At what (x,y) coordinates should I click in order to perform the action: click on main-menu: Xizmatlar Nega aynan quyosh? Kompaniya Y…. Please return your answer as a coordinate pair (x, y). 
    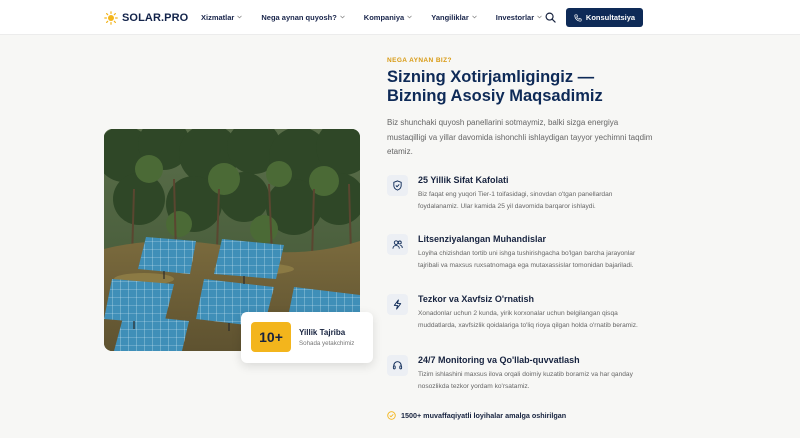
    Looking at the image, I should click on (381, 17).